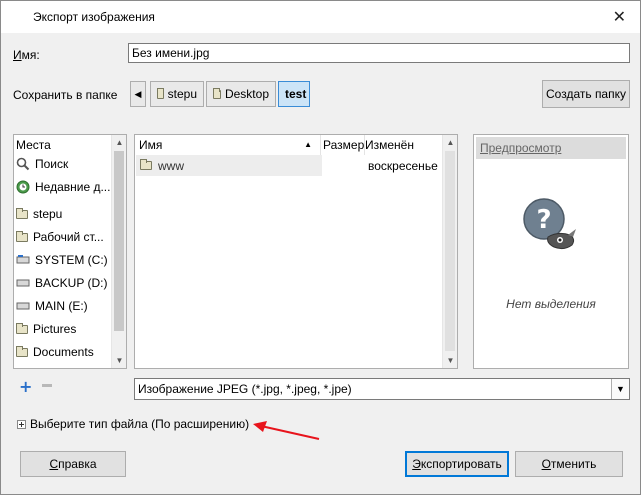 The image size is (641, 495). What do you see at coordinates (229, 165) in the screenshot?
I see `file-row-name: www` at bounding box center [229, 165].